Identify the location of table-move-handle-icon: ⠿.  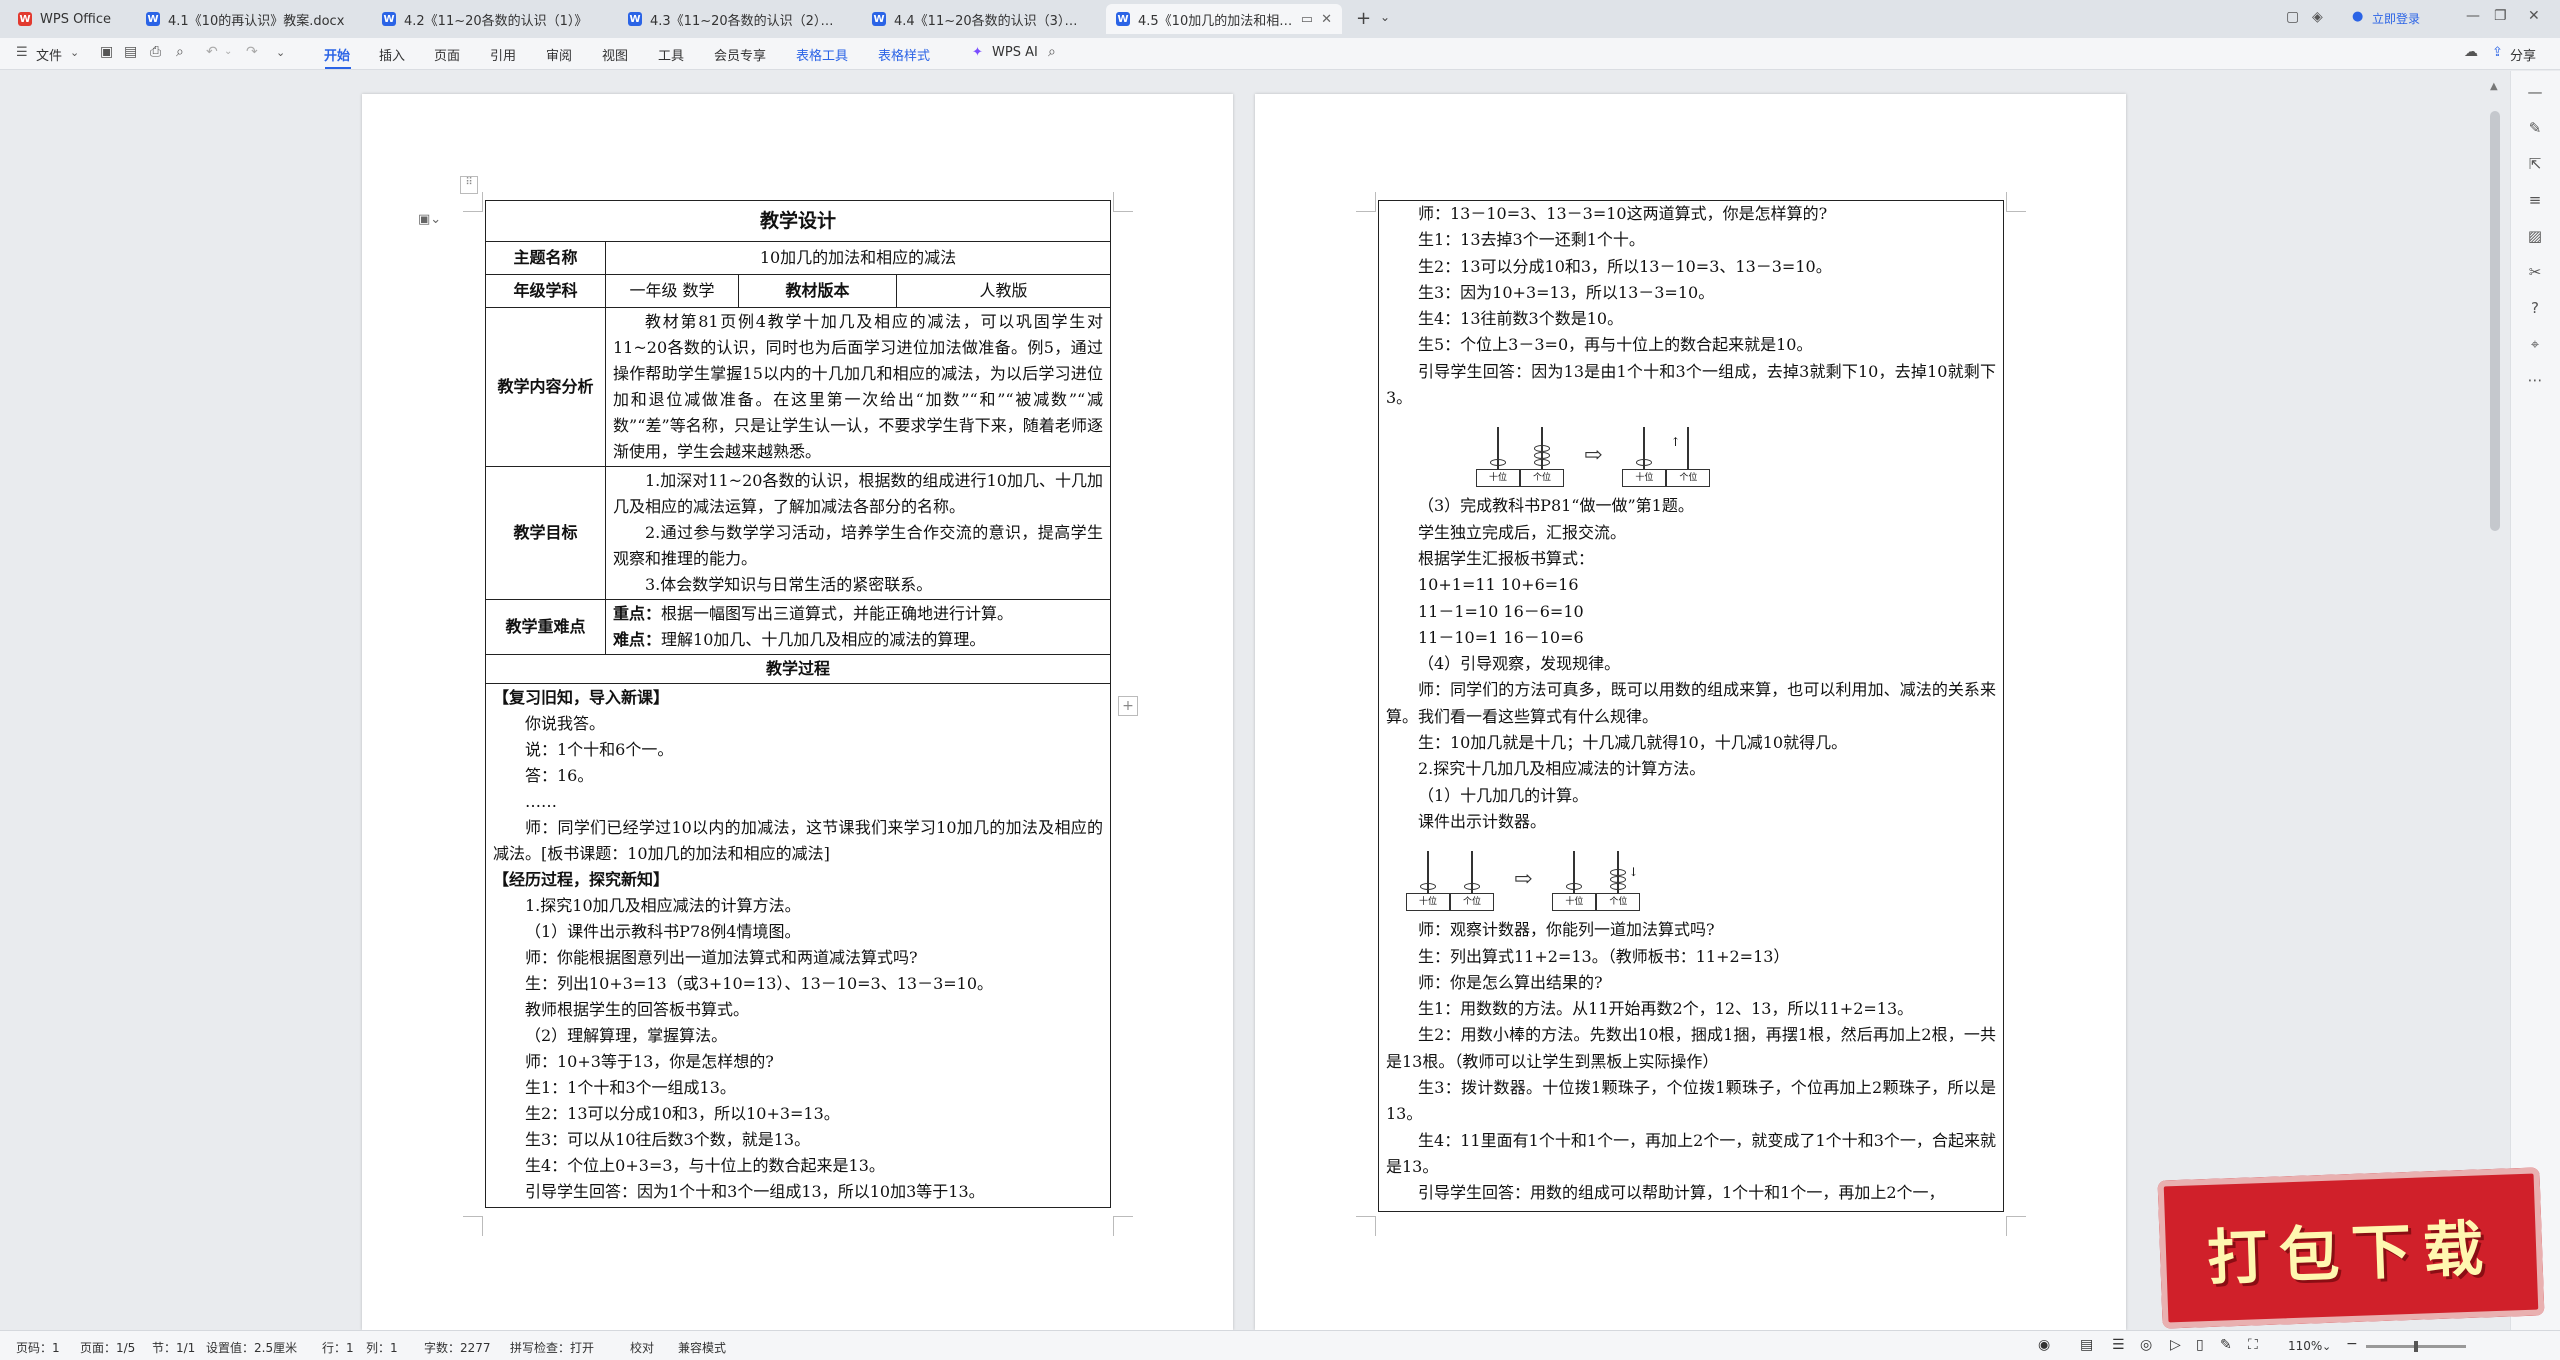
(469, 185).